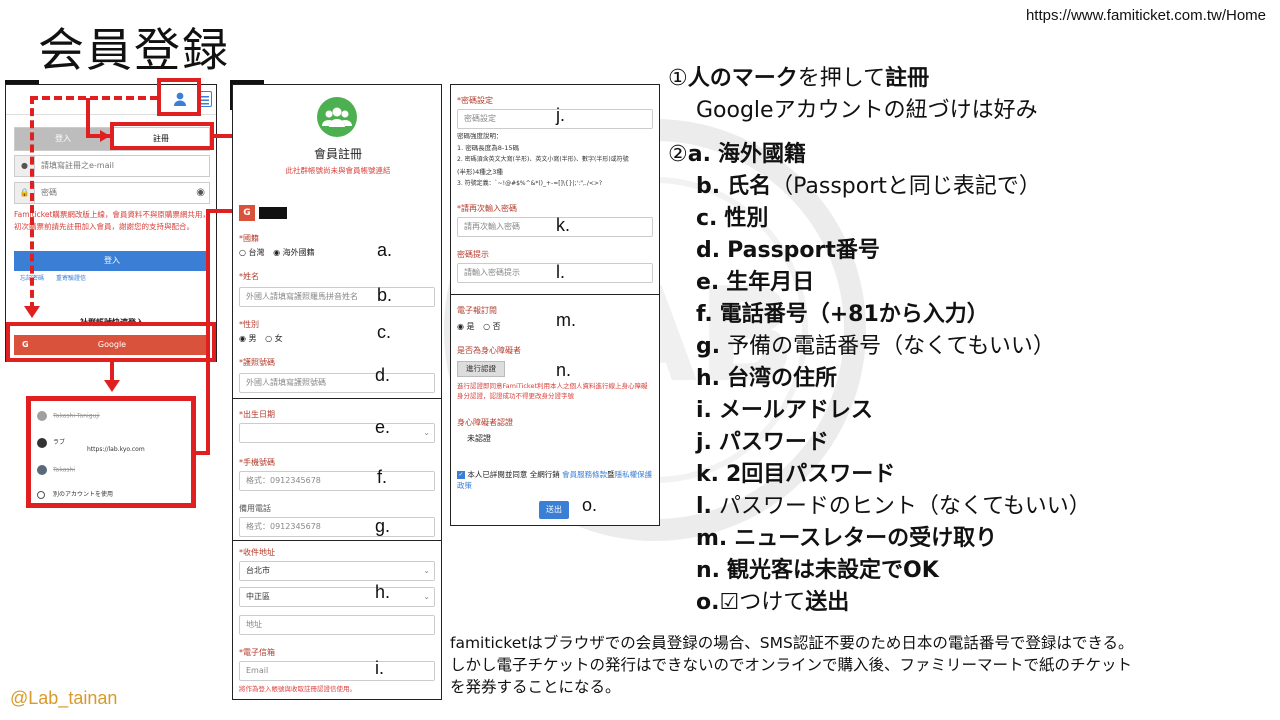  I want to click on radio-foreign: ◉, so click(278, 252).